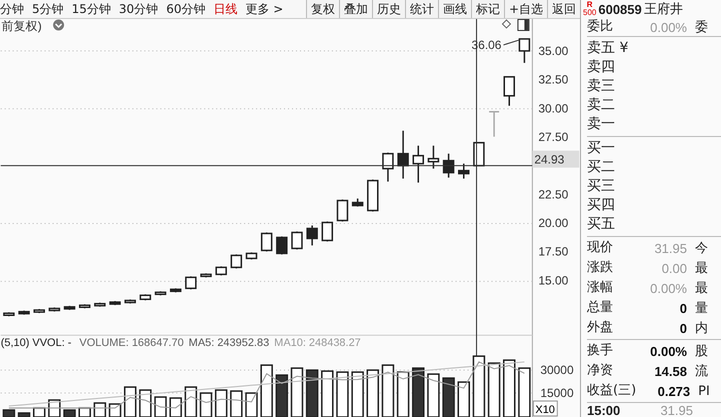 This screenshot has height=417, width=721. What do you see at coordinates (676, 410) in the screenshot?
I see `last-price: 31.95` at bounding box center [676, 410].